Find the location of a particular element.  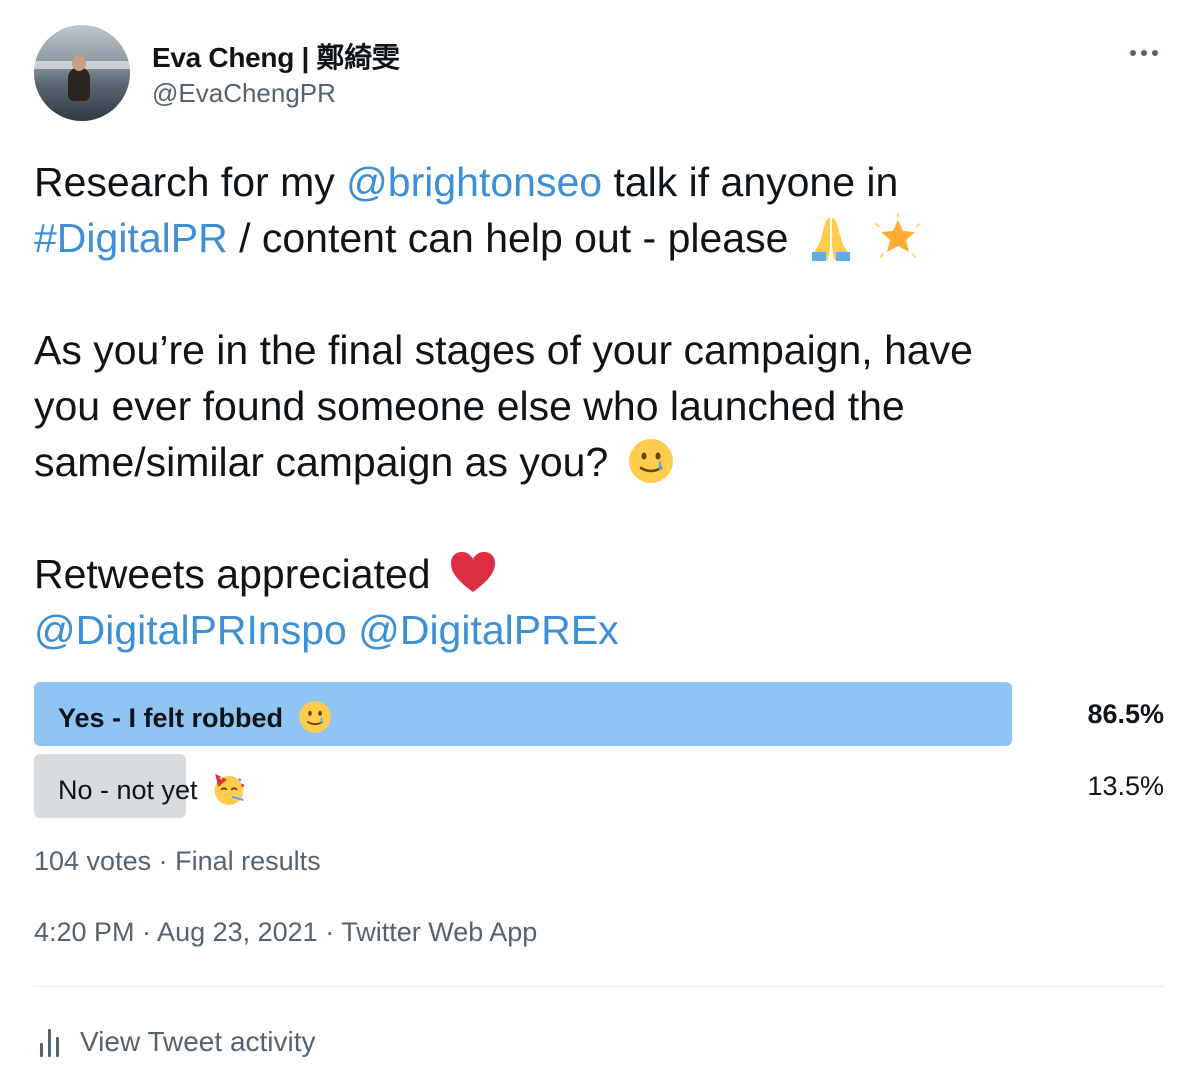

poll-option-no: No - not yet is located at coordinates (152, 789).